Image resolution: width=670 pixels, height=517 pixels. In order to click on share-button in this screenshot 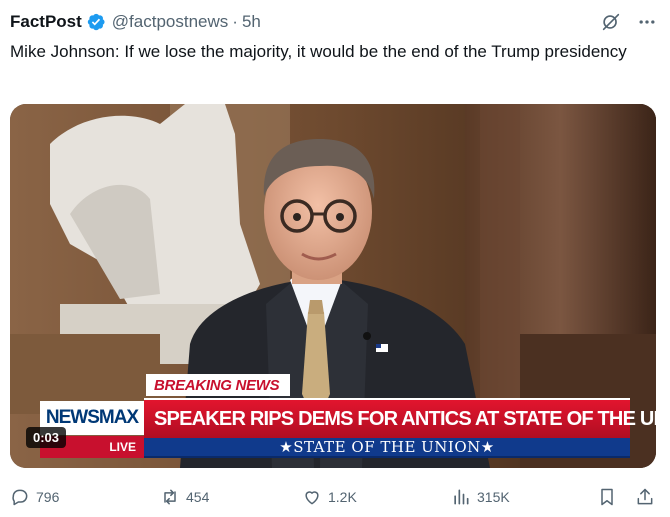, I will do `click(645, 497)`.